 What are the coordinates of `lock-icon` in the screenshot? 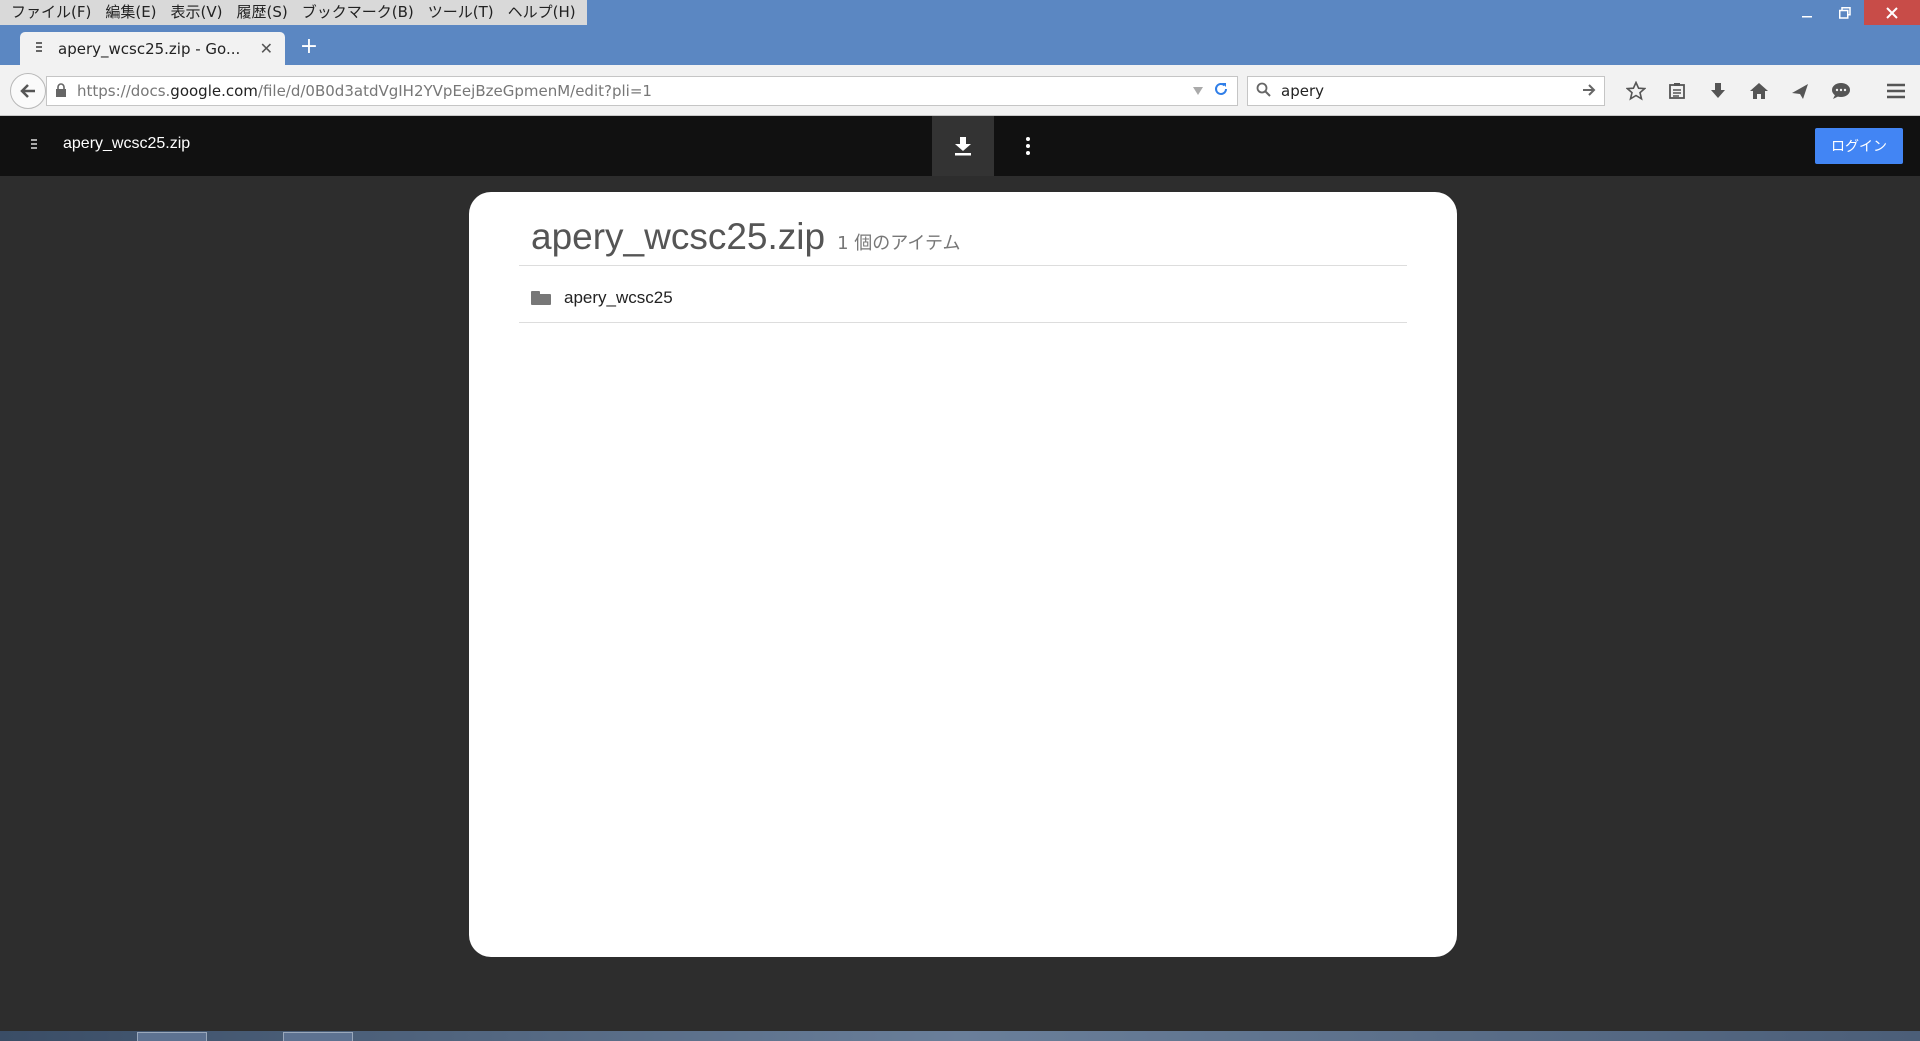 It's located at (62, 91).